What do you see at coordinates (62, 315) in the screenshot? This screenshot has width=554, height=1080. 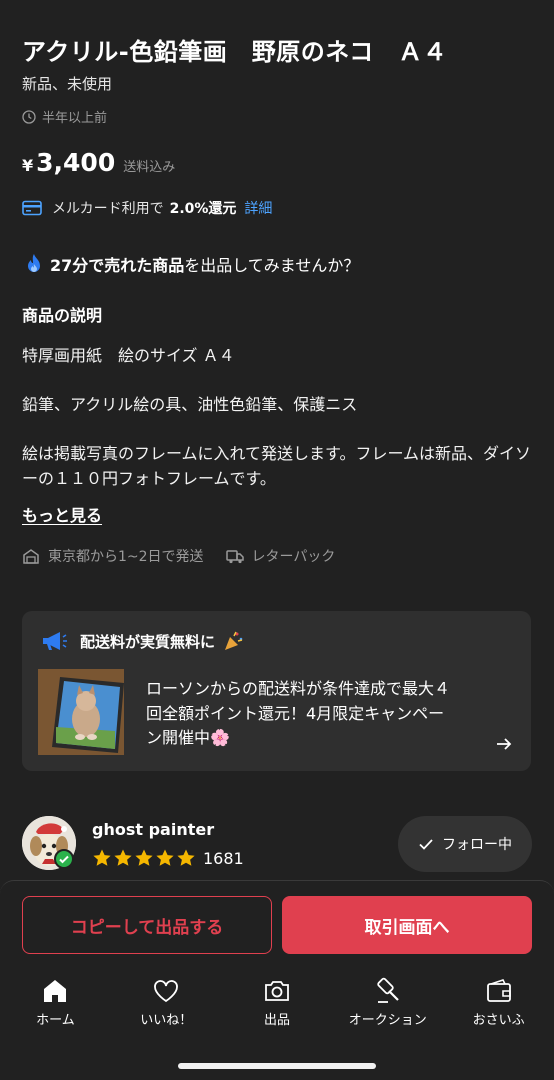 I see `description-heading: 商品の説明` at bounding box center [62, 315].